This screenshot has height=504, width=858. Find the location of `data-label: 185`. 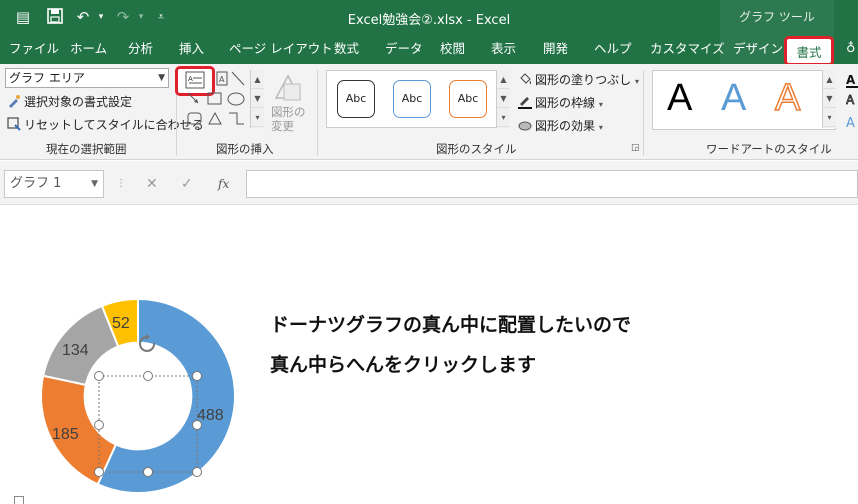

data-label: 185 is located at coordinates (65, 435).